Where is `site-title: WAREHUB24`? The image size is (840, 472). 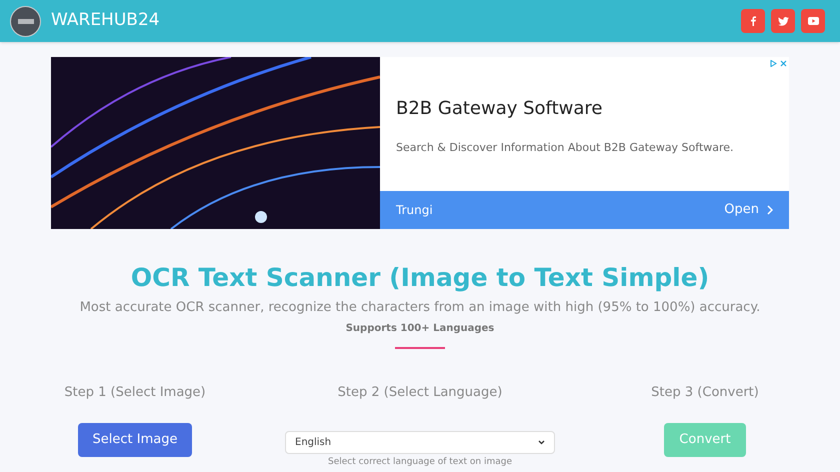 site-title: WAREHUB24 is located at coordinates (105, 21).